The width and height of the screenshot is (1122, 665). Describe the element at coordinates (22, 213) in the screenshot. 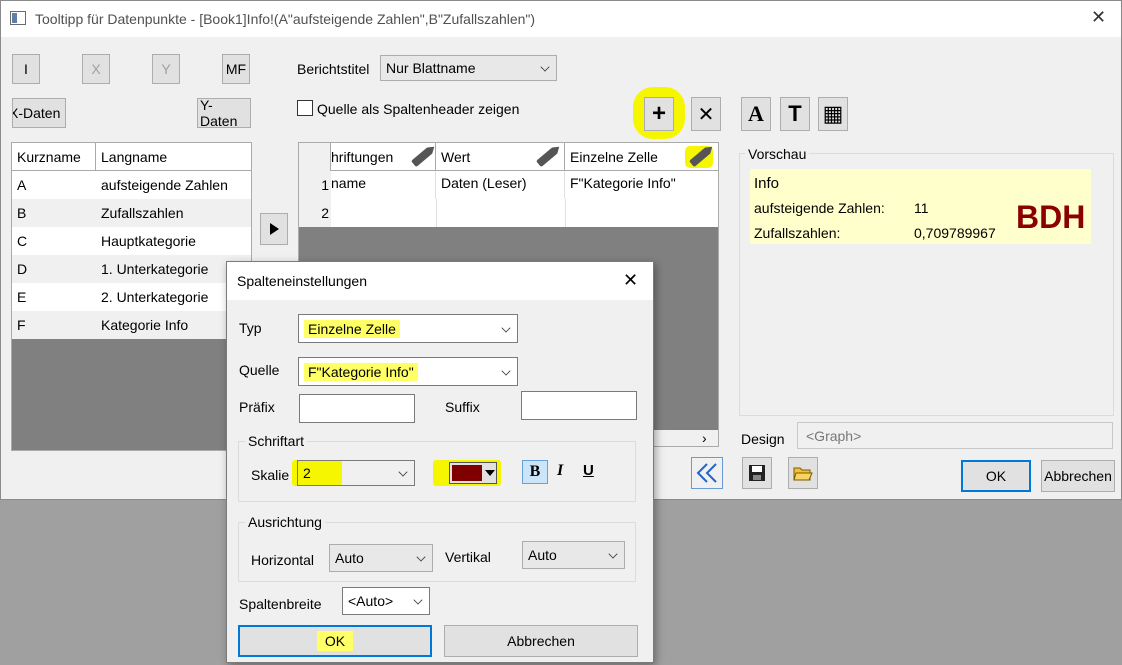

I see `list-item-short: B` at that location.